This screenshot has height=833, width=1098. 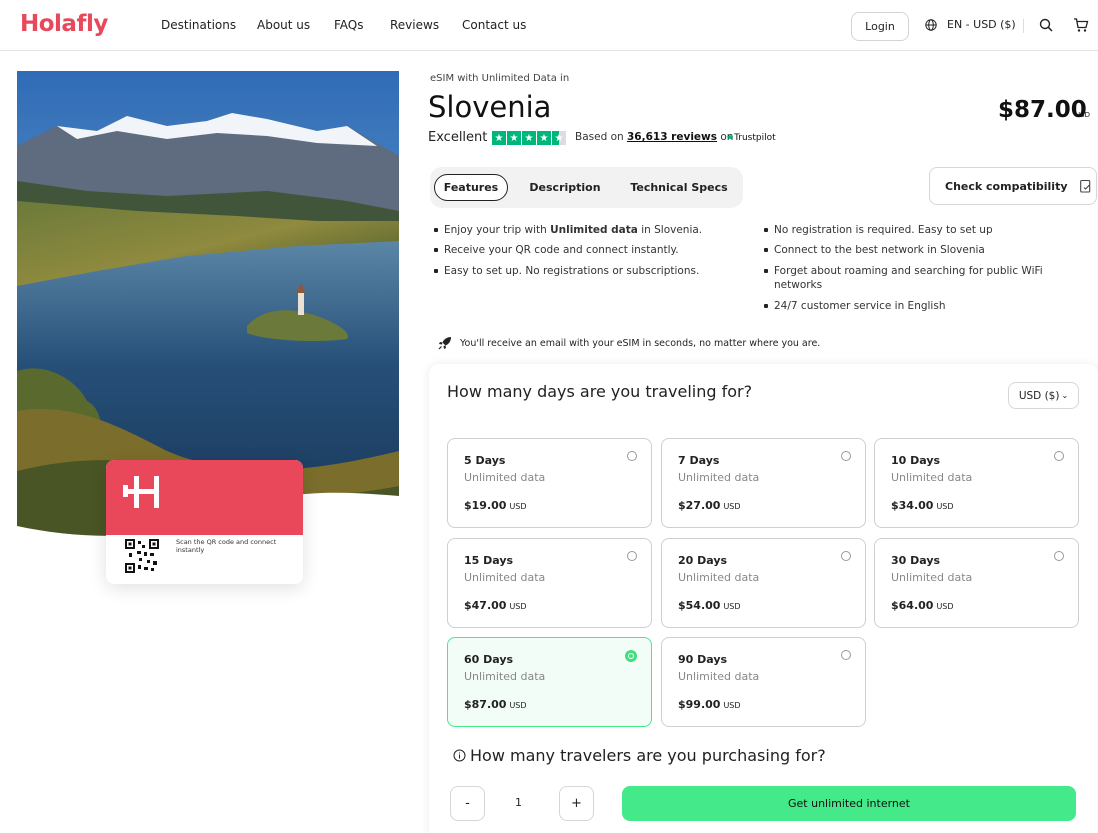 I want to click on nav-faqs: FAQs, so click(x=349, y=25).